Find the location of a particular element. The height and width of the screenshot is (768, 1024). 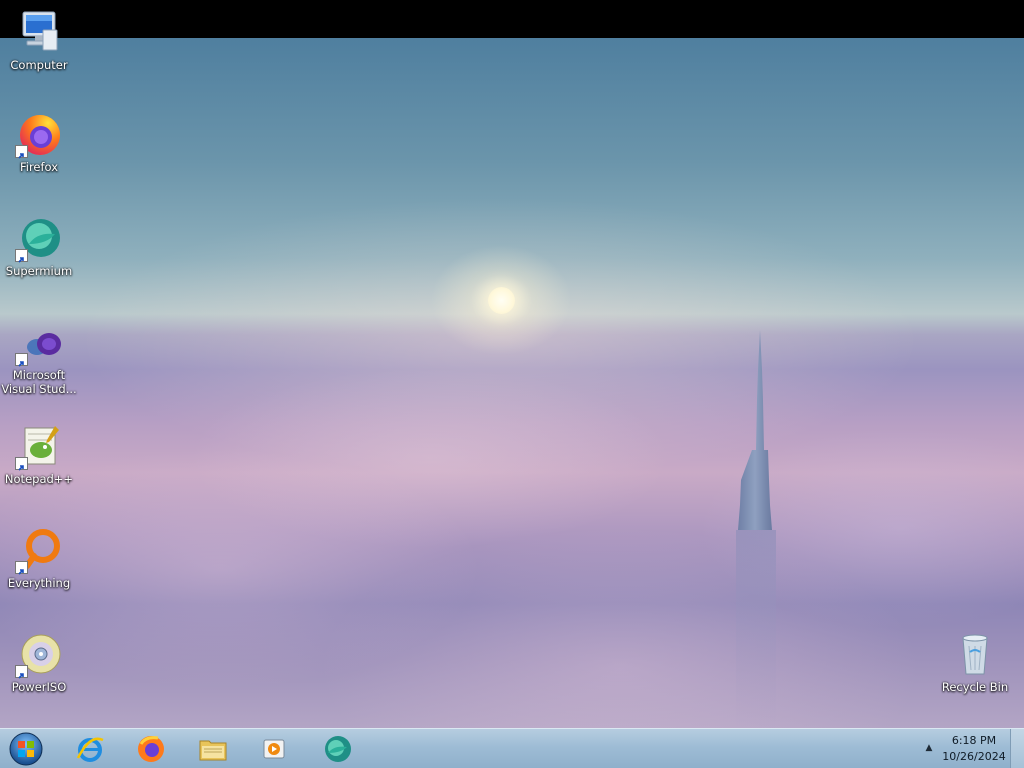

desktop-icon-notepad-plus-plus: Notepad++ is located at coordinates (39, 454).